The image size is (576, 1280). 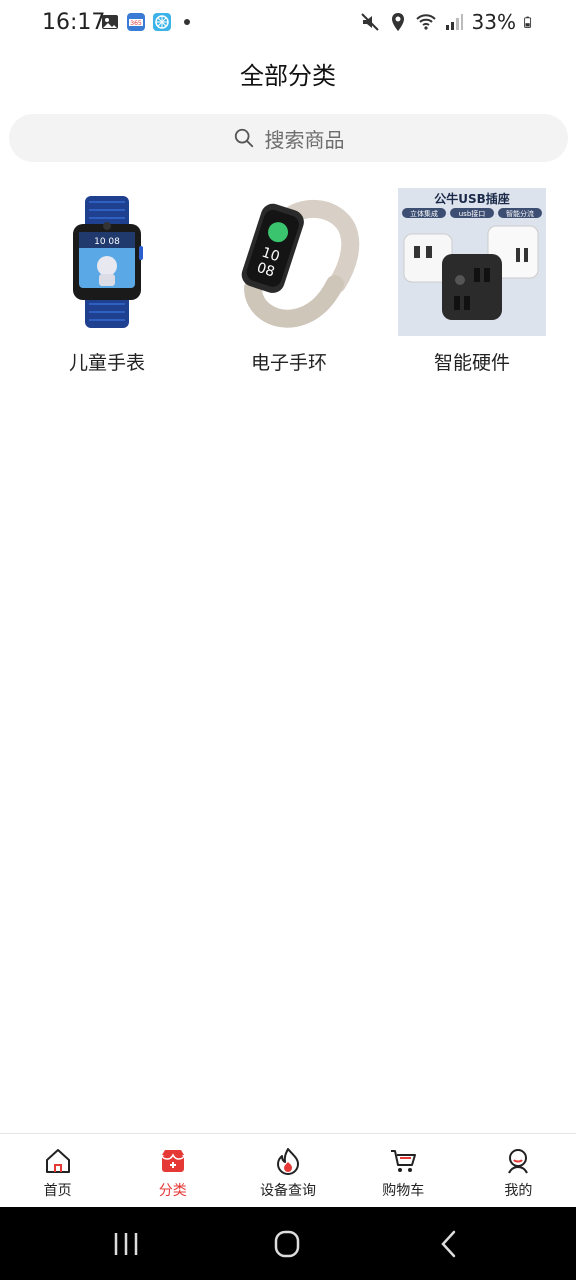 I want to click on category-label: 电子手环, so click(x=288, y=363).